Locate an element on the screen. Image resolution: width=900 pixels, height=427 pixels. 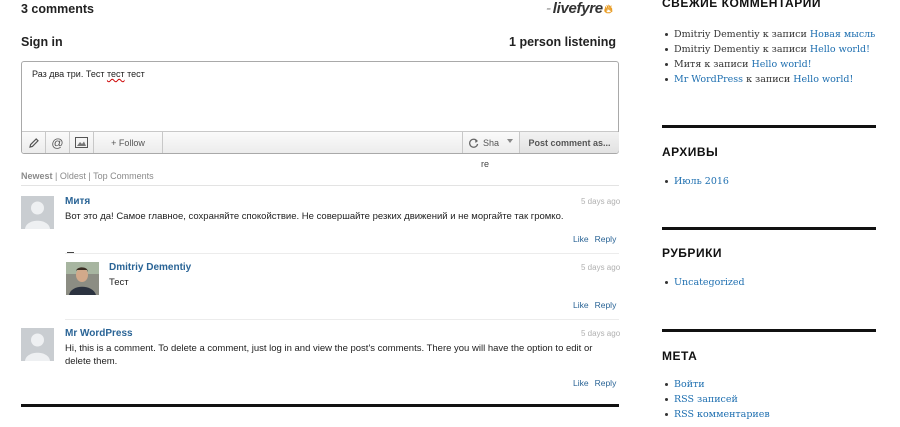
list-item: Митя к записи Hello world! is located at coordinates (768, 64).